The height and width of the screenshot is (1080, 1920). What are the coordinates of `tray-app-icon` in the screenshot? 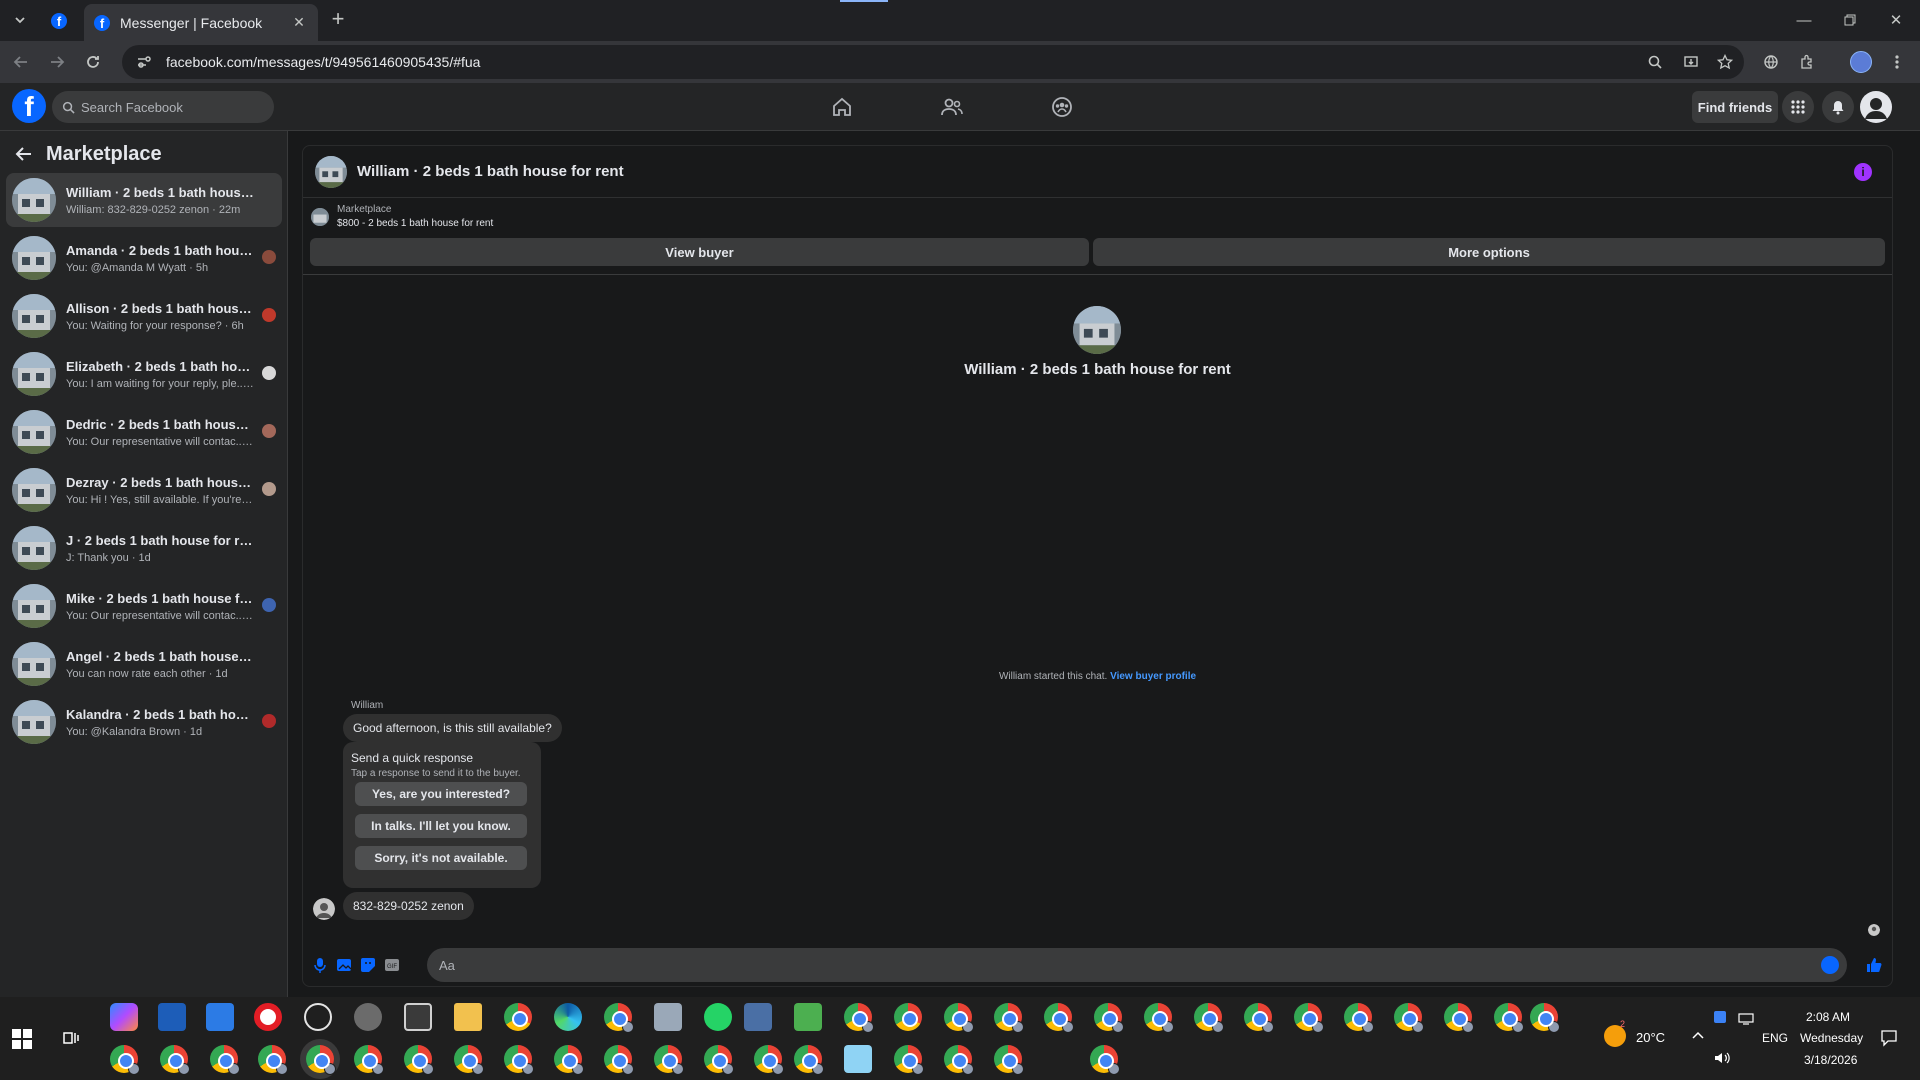 It's located at (1720, 1017).